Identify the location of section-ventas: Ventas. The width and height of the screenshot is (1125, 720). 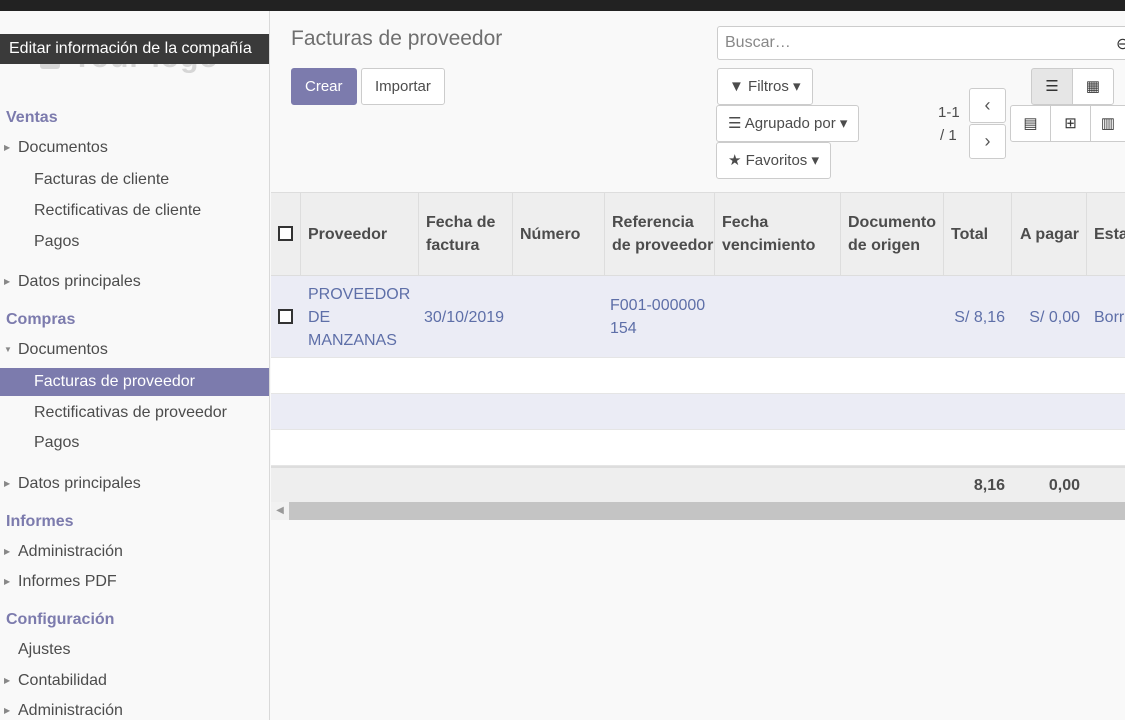
(32, 118).